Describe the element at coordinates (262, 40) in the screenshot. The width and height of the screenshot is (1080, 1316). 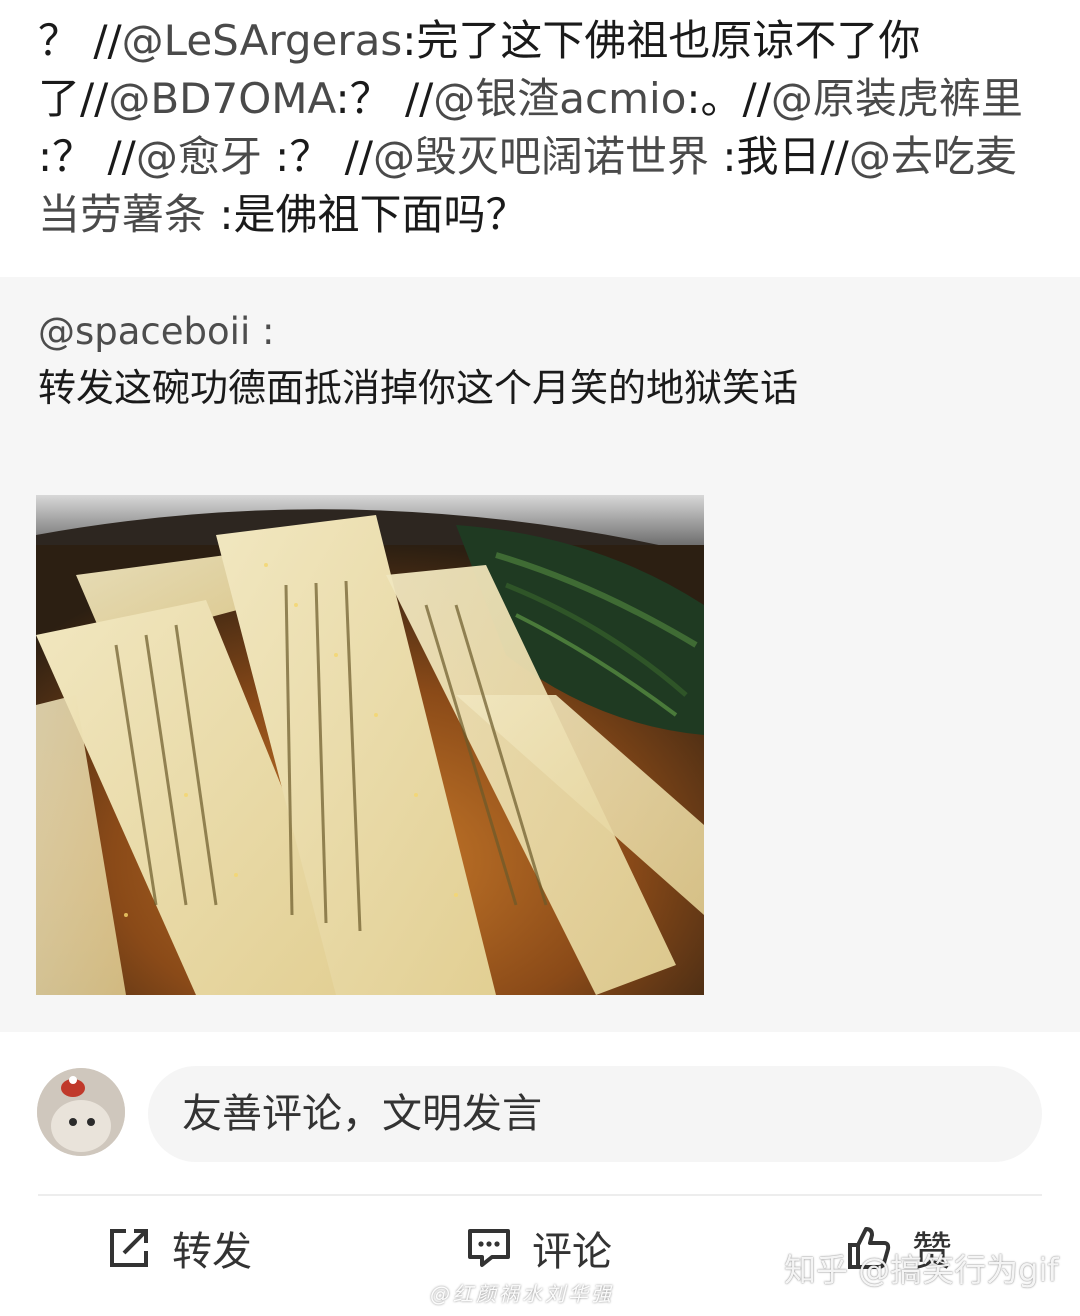
I see `mention-link: @LeSArgeras` at that location.